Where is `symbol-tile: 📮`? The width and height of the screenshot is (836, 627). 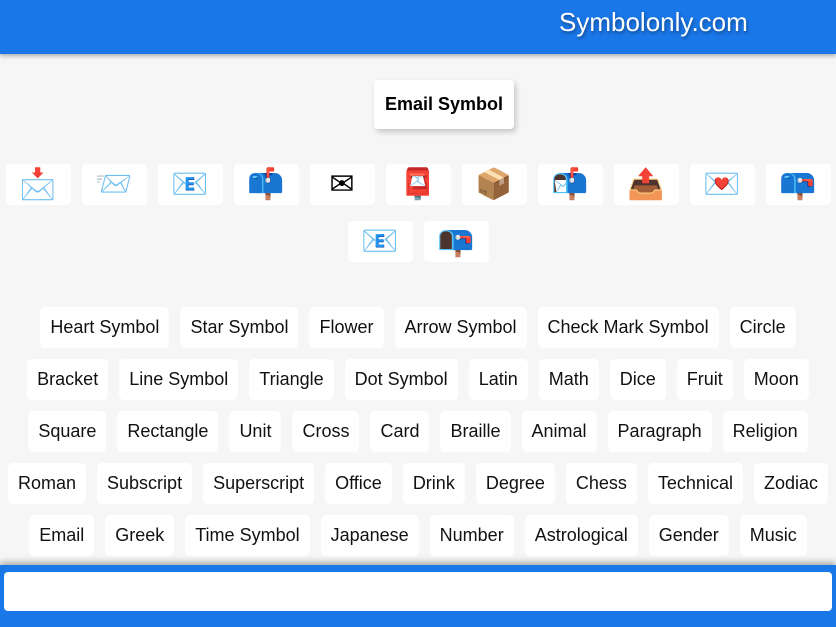 symbol-tile: 📮 is located at coordinates (418, 184).